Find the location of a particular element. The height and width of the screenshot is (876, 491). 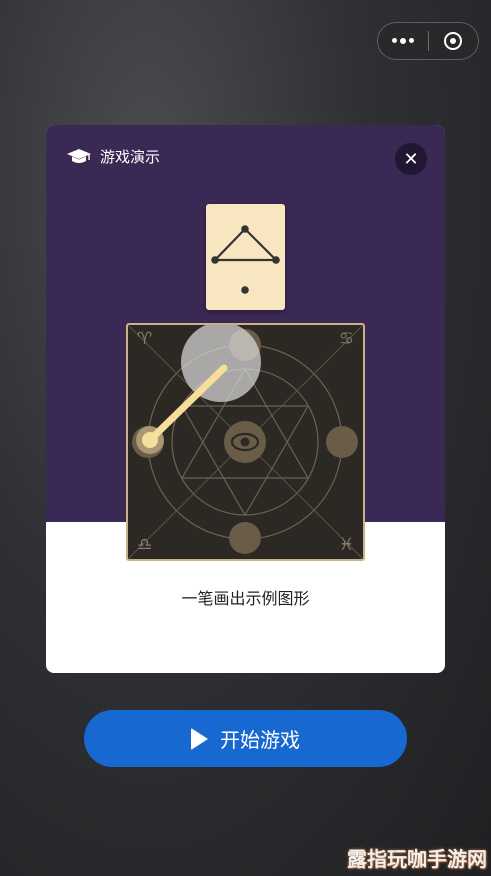

start-game-button: 开始游戏 is located at coordinates (245, 738).